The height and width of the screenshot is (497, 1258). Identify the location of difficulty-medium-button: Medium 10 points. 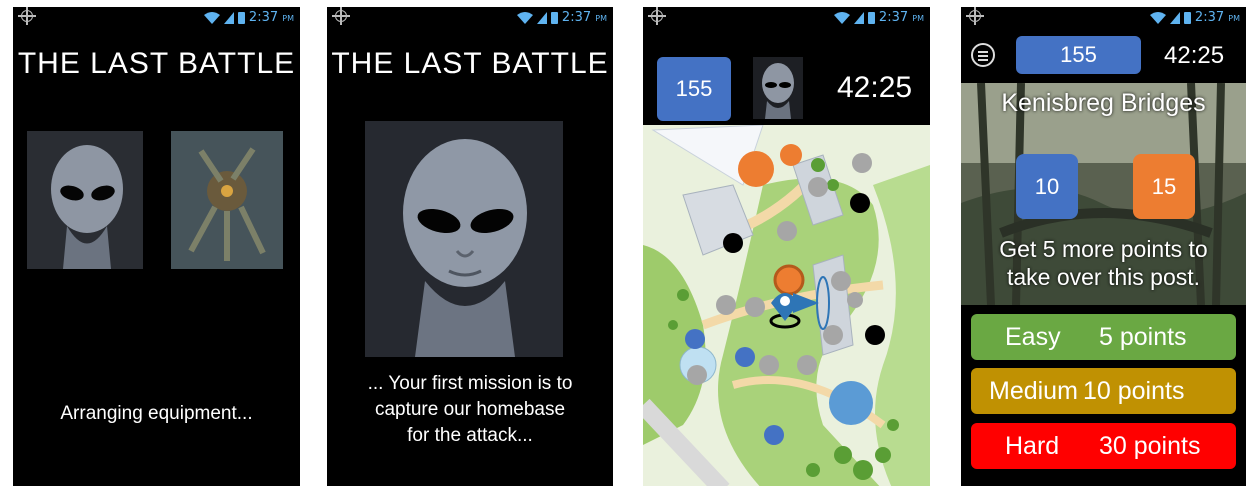
(1103, 391).